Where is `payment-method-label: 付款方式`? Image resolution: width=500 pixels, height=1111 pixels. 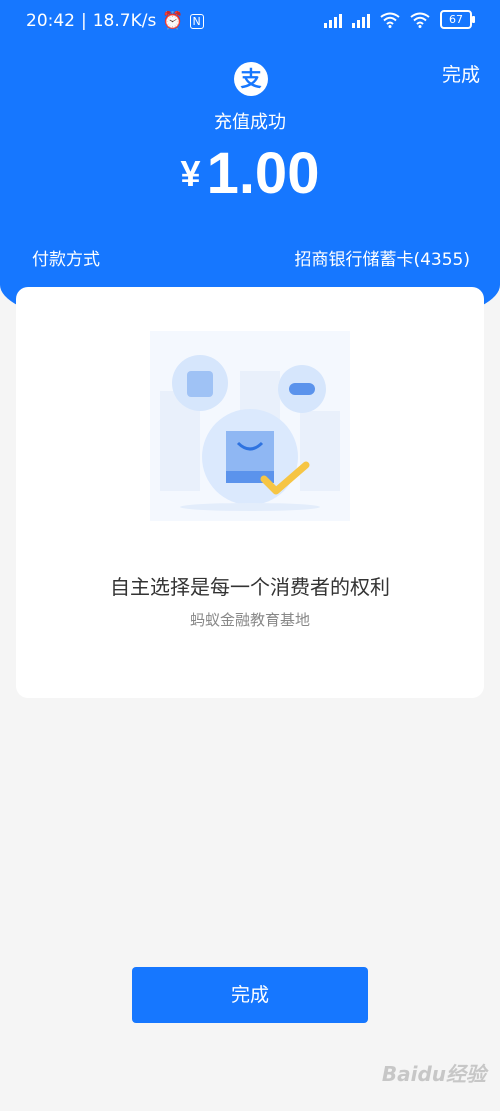 payment-method-label: 付款方式 is located at coordinates (66, 260).